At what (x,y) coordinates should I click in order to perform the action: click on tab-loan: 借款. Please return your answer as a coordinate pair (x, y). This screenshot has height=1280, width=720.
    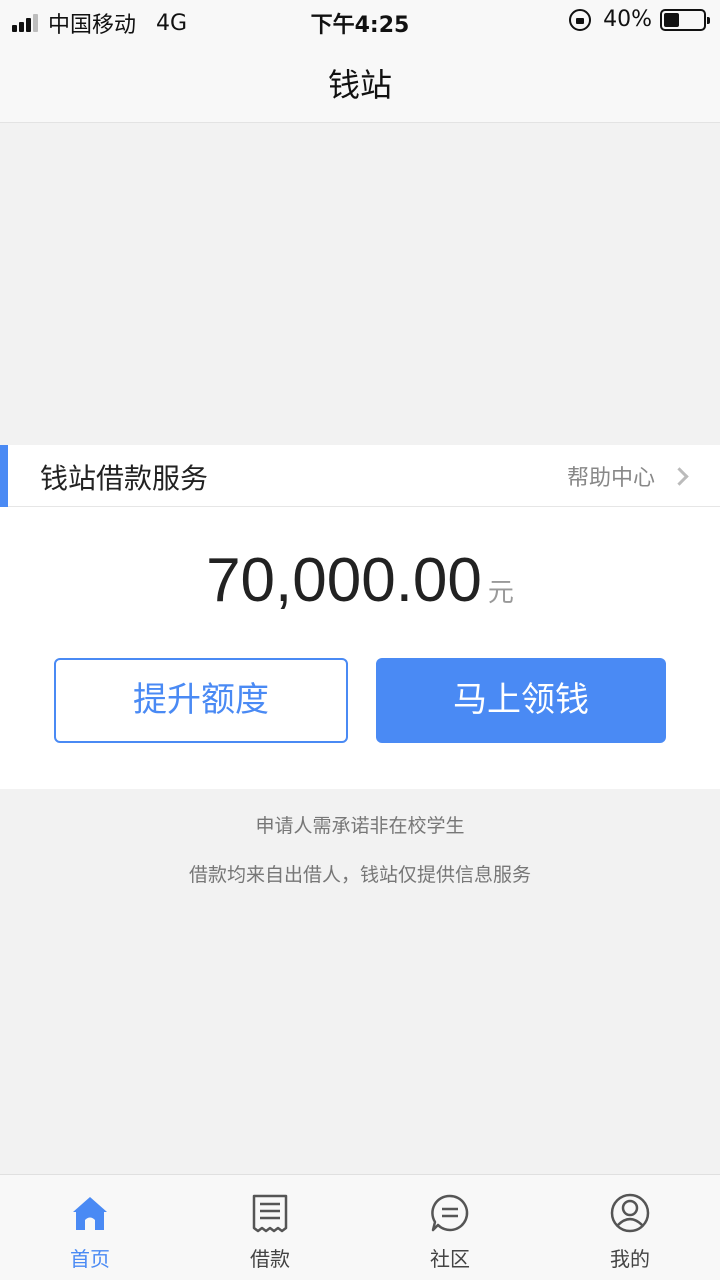
    Looking at the image, I should click on (270, 1227).